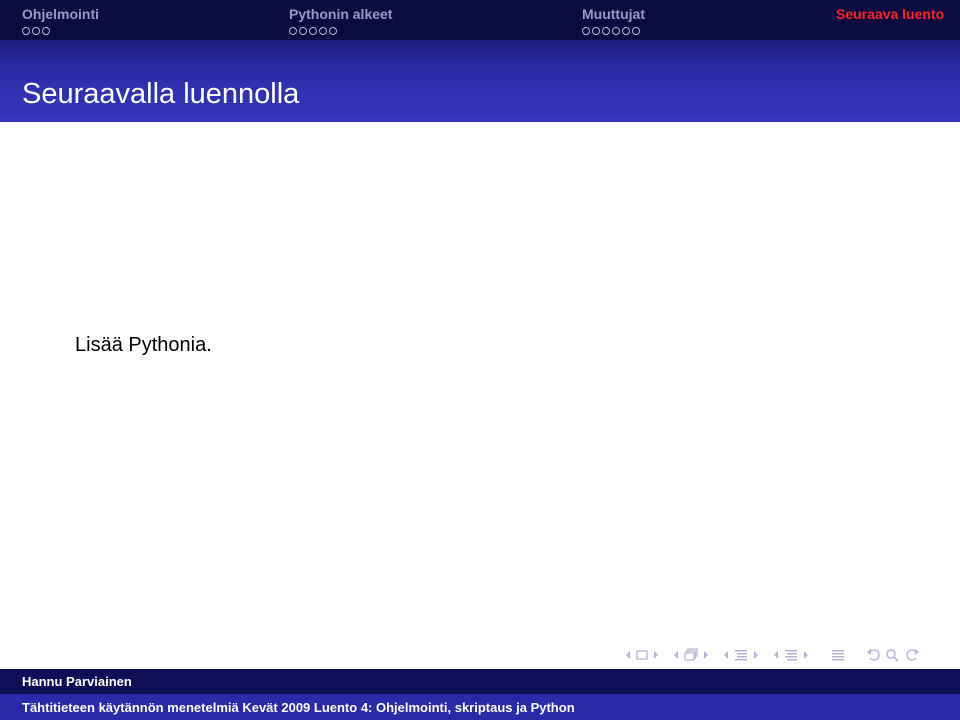 This screenshot has height=720, width=960. Describe the element at coordinates (791, 655) in the screenshot. I see `section-icon` at that location.